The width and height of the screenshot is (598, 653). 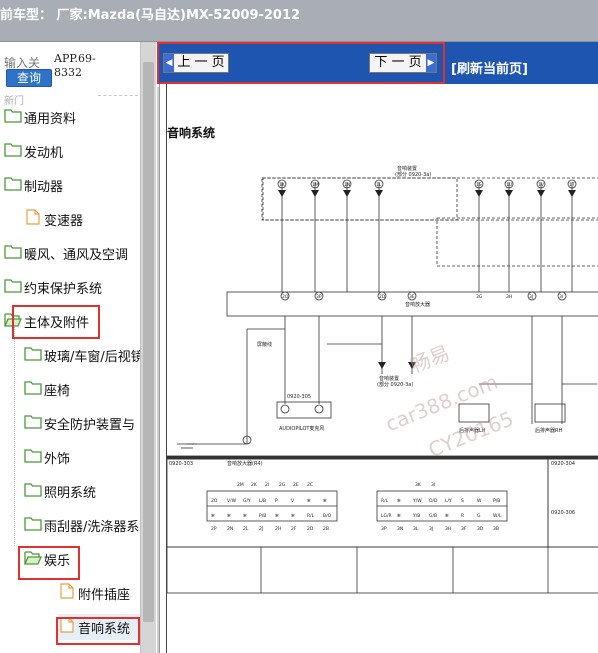 I want to click on connector-pin: L/B, so click(x=262, y=501).